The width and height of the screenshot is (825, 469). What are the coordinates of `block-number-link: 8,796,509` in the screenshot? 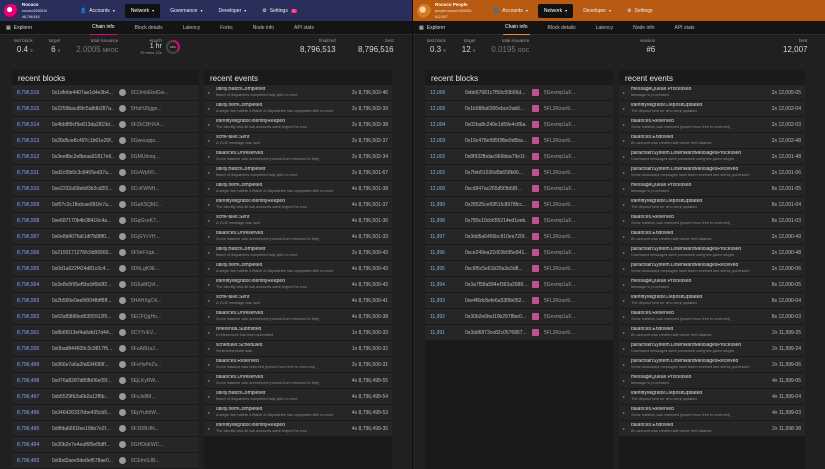 It's located at (32, 205).